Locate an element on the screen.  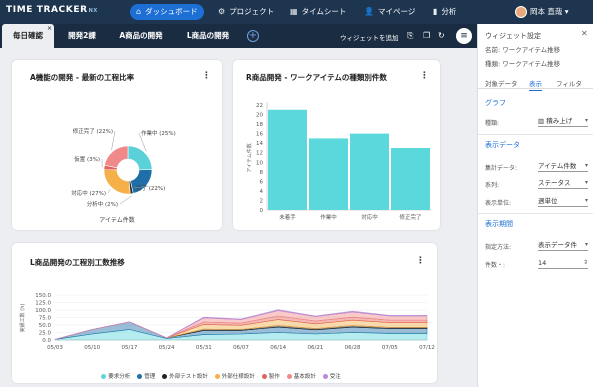
name-input: ワークアイテム推移 is located at coordinates (531, 50).